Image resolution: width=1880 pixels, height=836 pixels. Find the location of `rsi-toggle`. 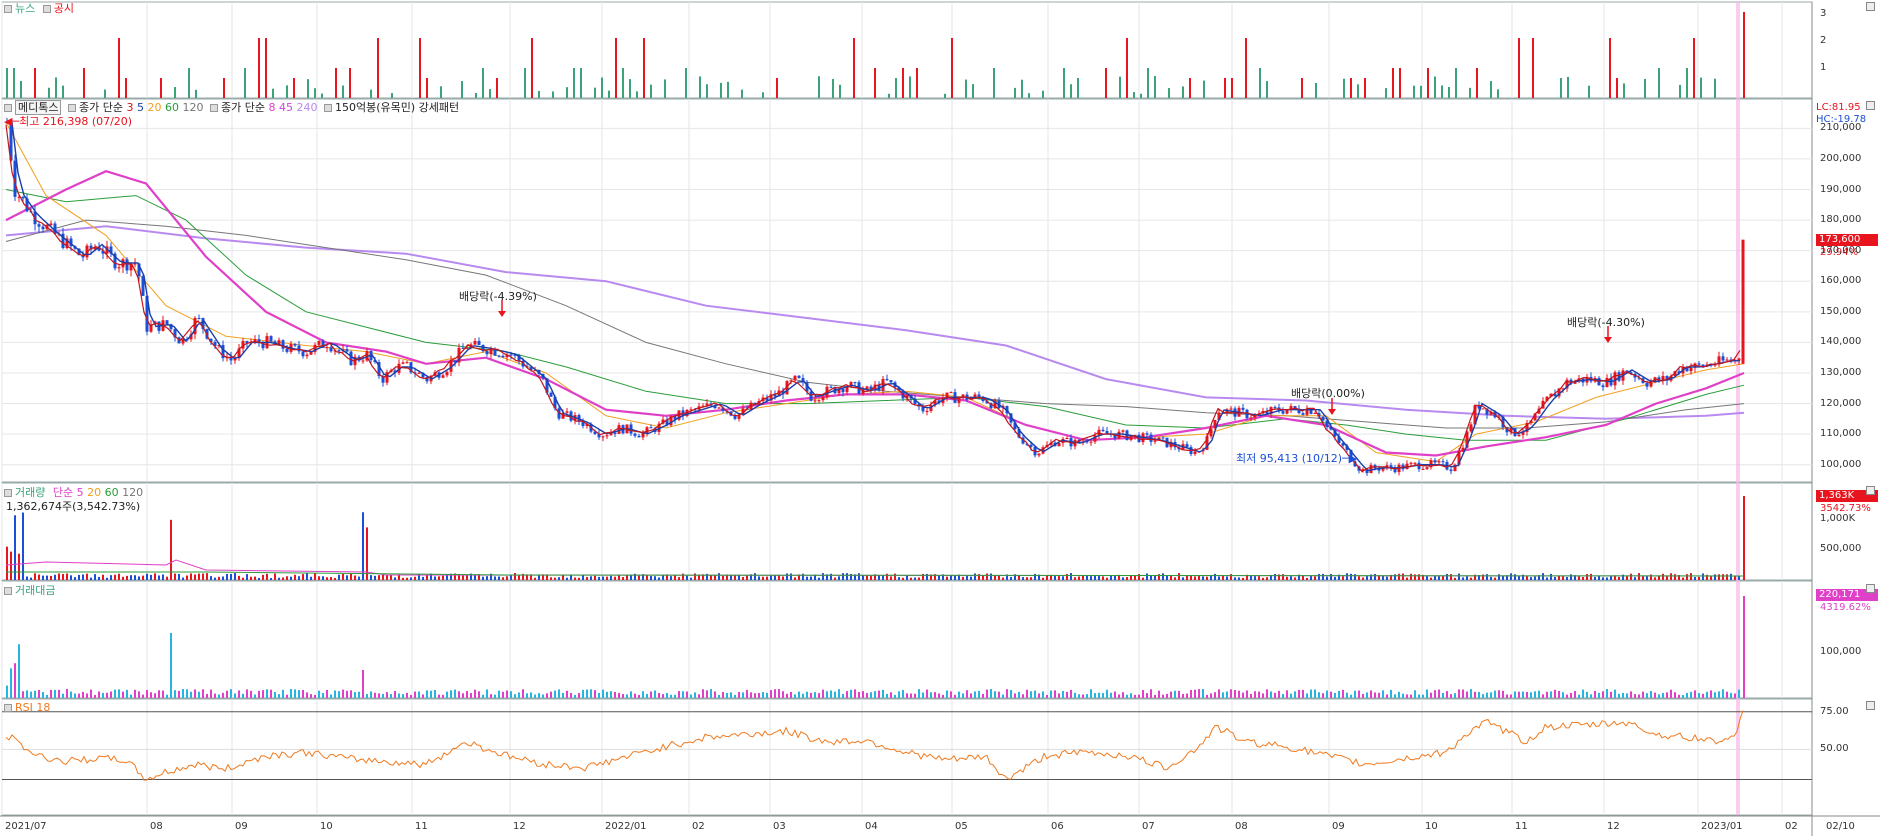

rsi-toggle is located at coordinates (8, 708).